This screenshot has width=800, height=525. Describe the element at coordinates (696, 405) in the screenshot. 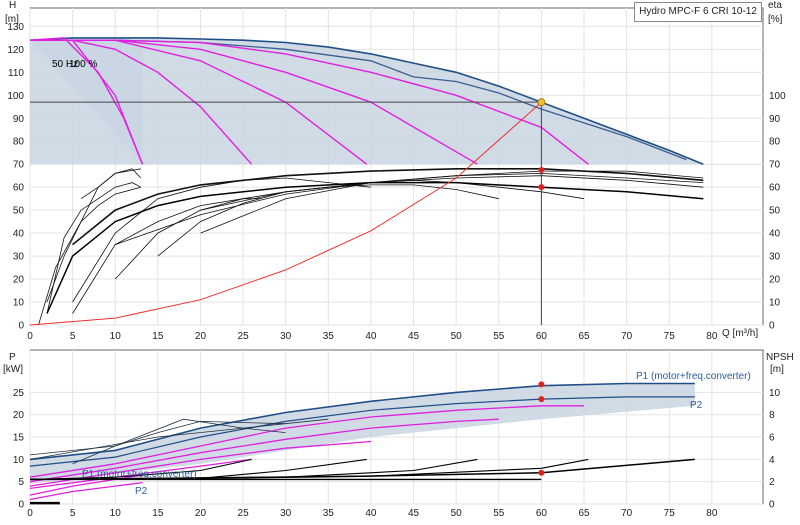

I see `label-p2-top: P2` at that location.